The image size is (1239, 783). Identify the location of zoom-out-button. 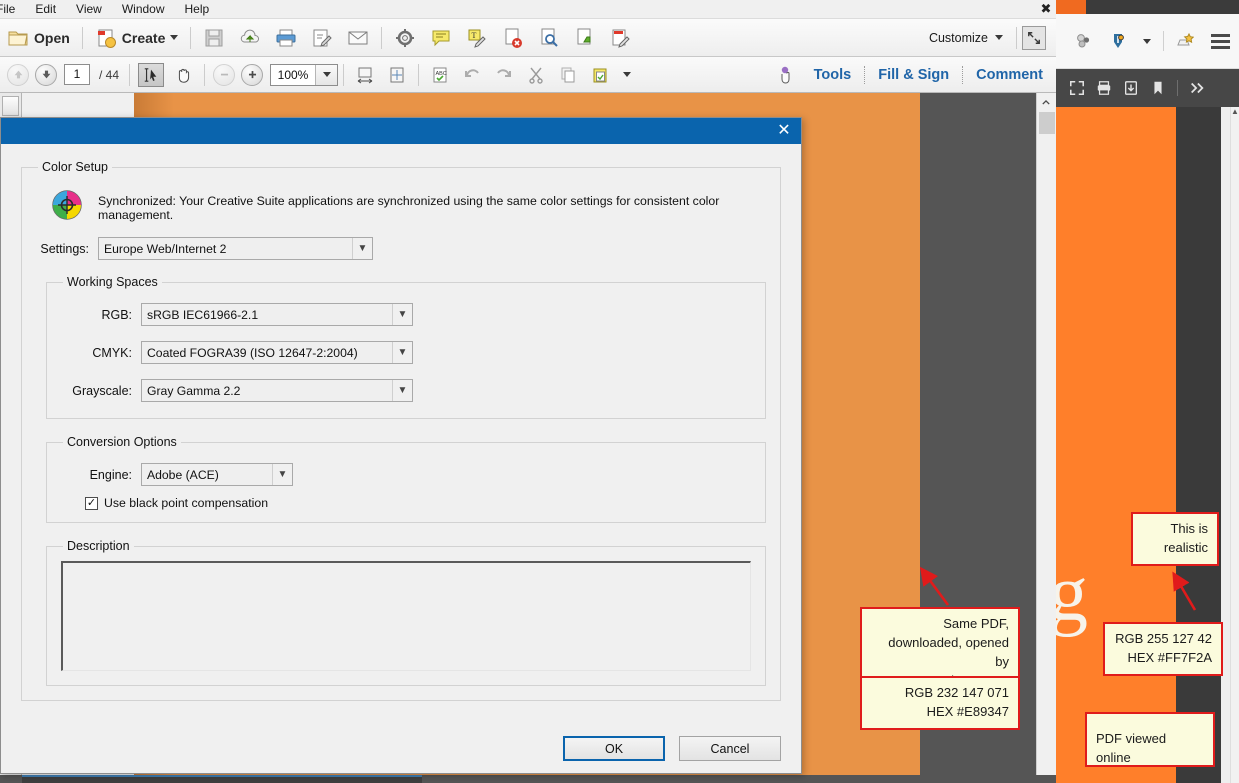
(224, 74).